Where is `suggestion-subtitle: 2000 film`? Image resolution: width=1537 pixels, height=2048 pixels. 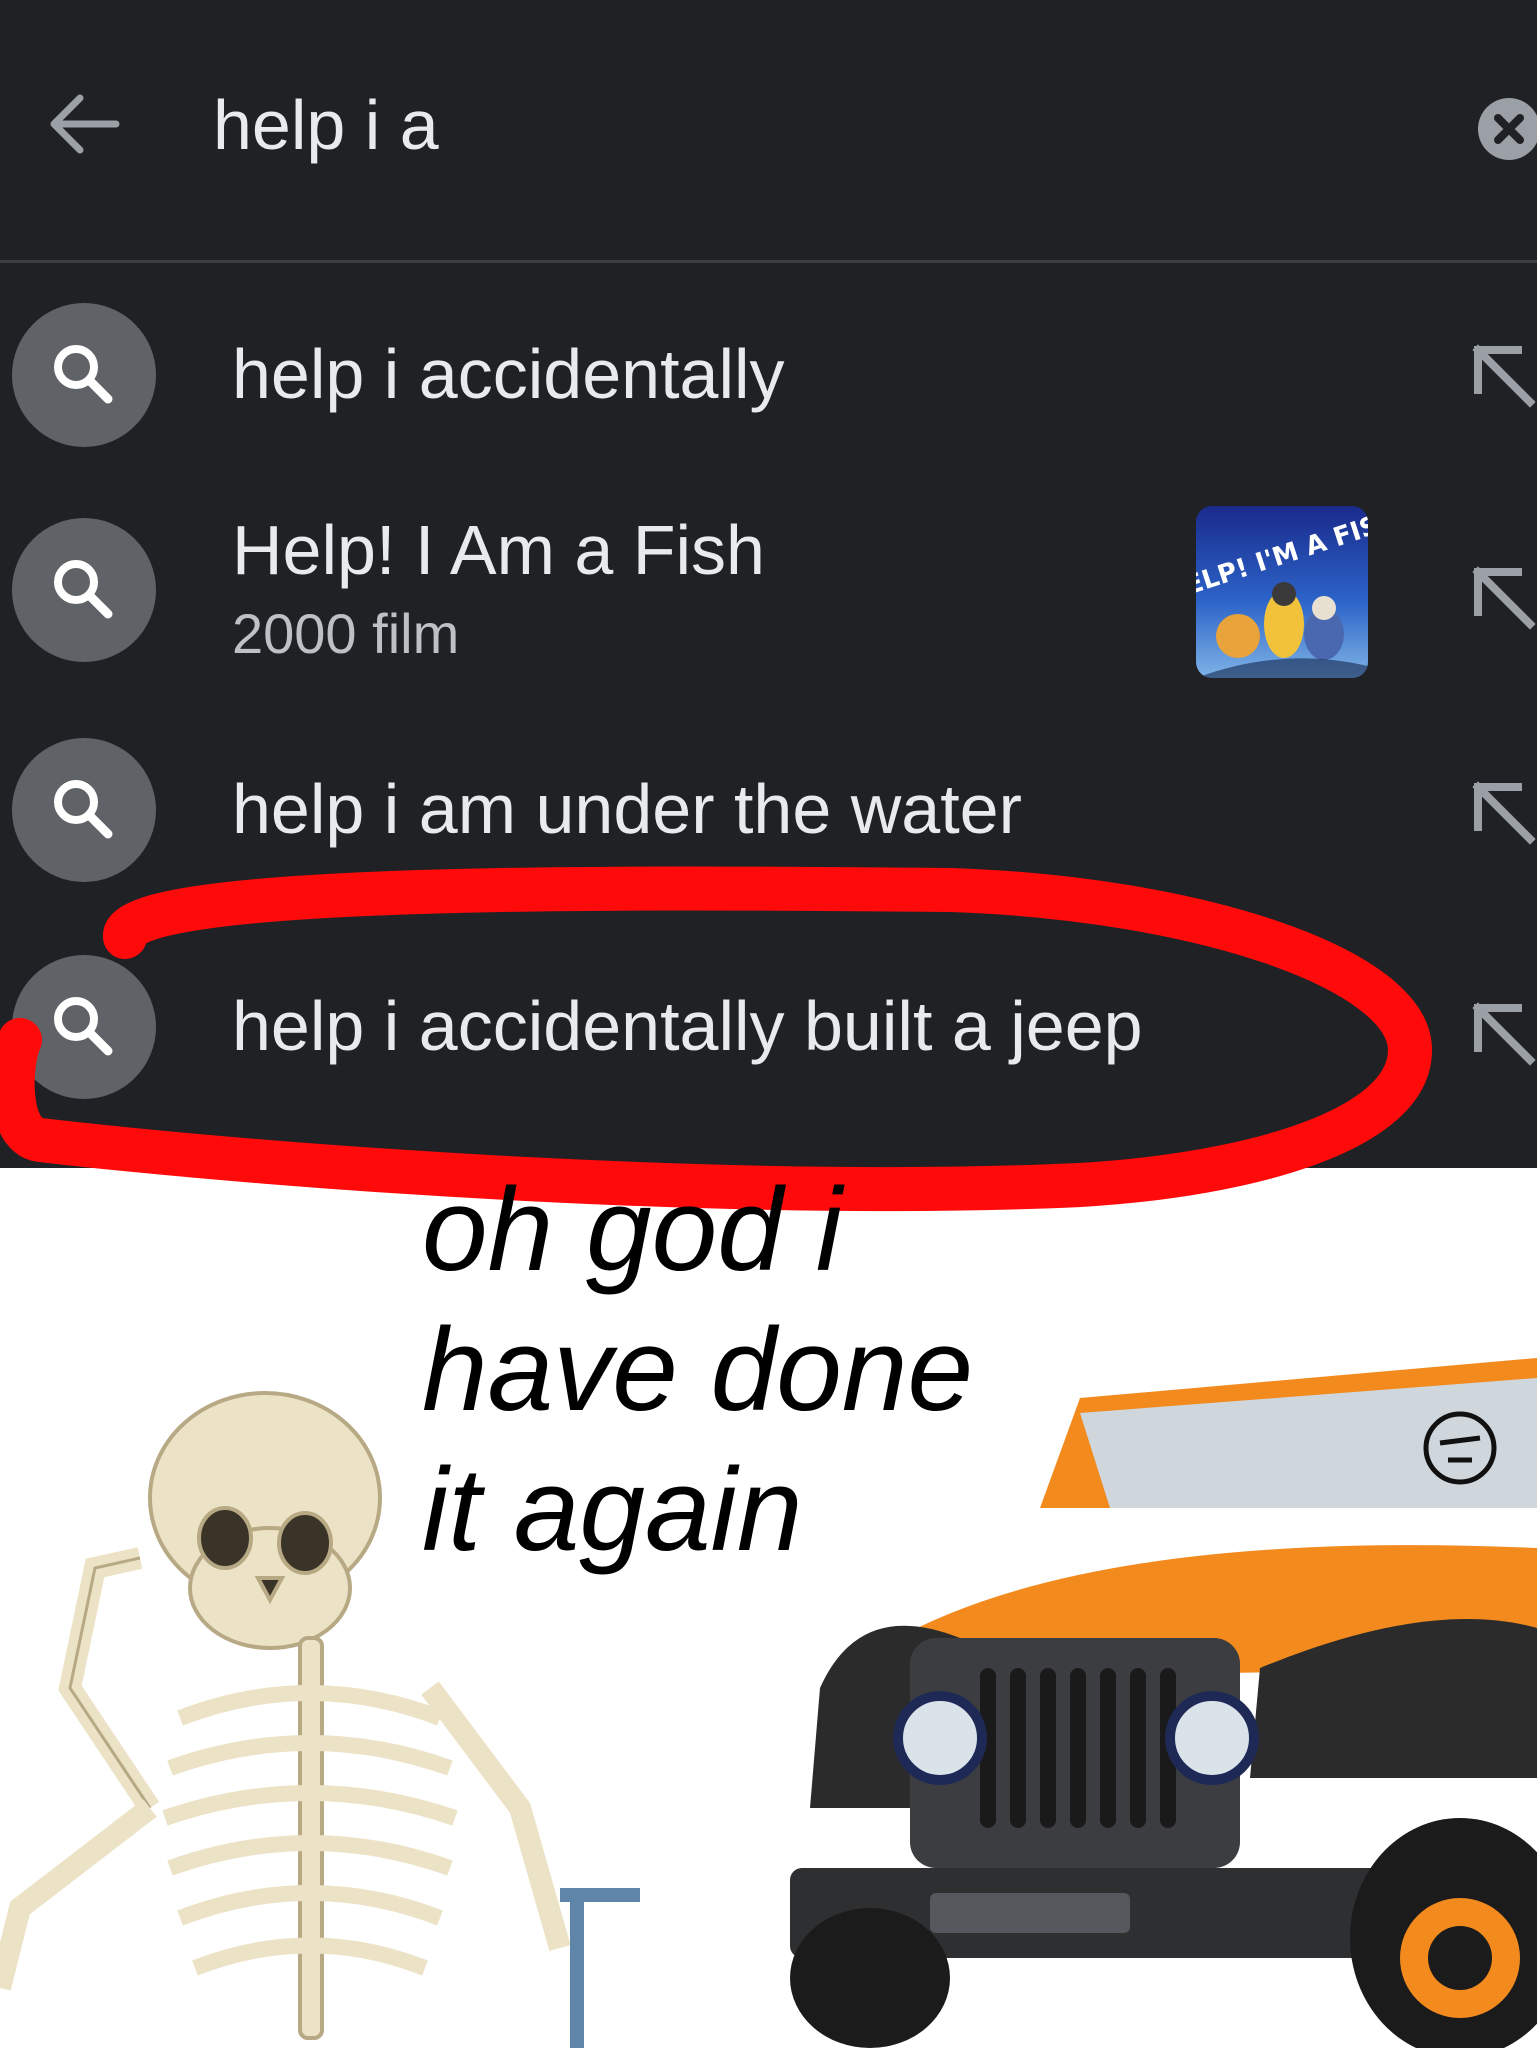 suggestion-subtitle: 2000 film is located at coordinates (346, 633).